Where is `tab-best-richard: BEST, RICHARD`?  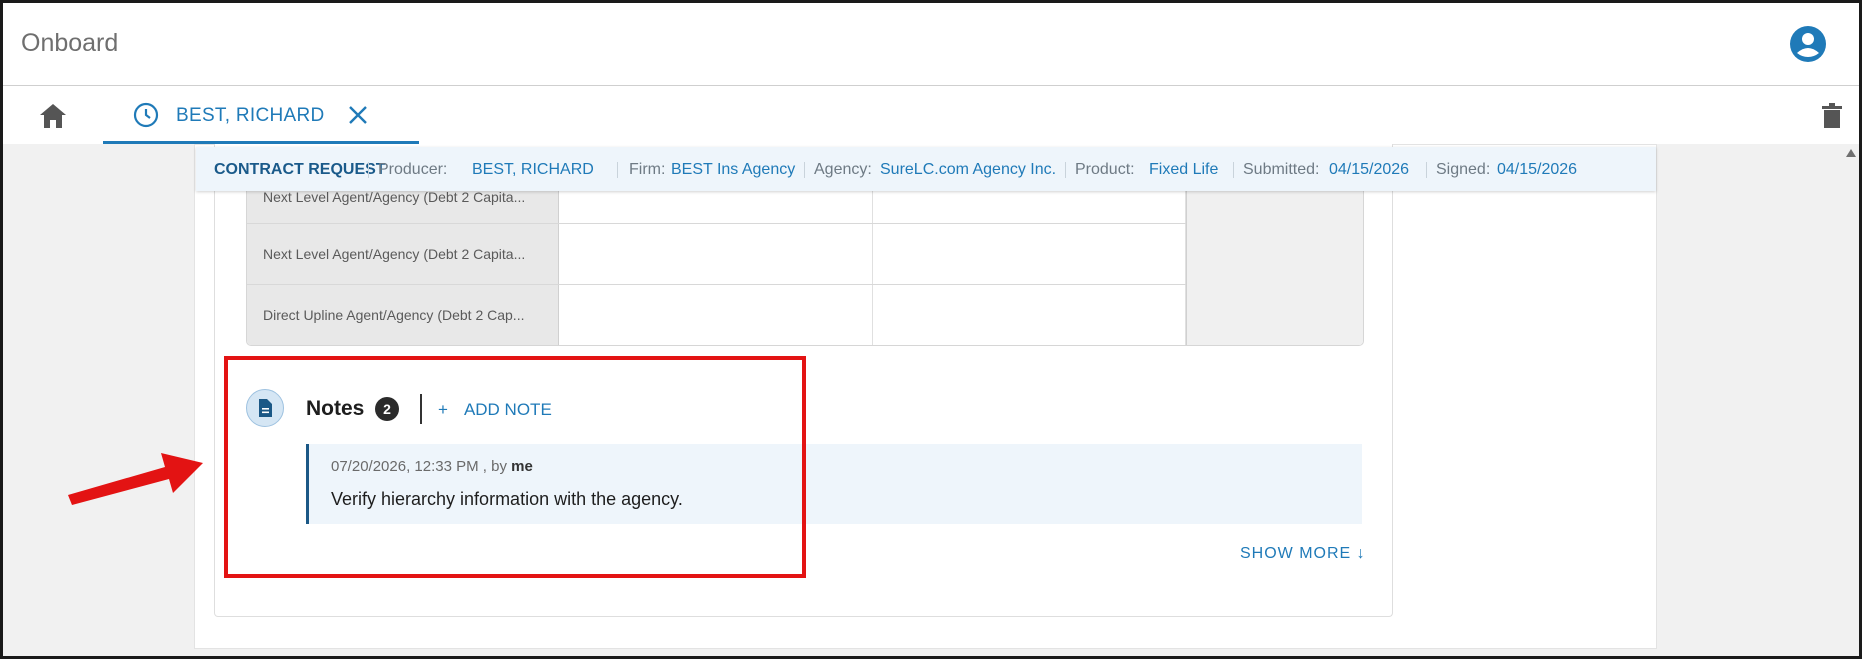
tab-best-richard: BEST, RICHARD is located at coordinates (261, 115).